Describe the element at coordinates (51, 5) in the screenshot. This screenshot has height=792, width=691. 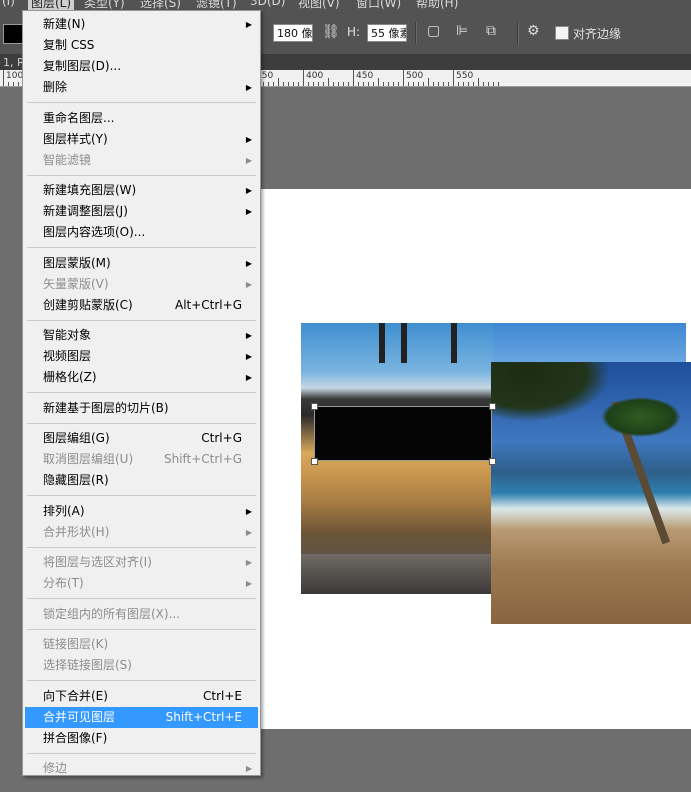
I see `menubar-item: 图层(L)` at that location.